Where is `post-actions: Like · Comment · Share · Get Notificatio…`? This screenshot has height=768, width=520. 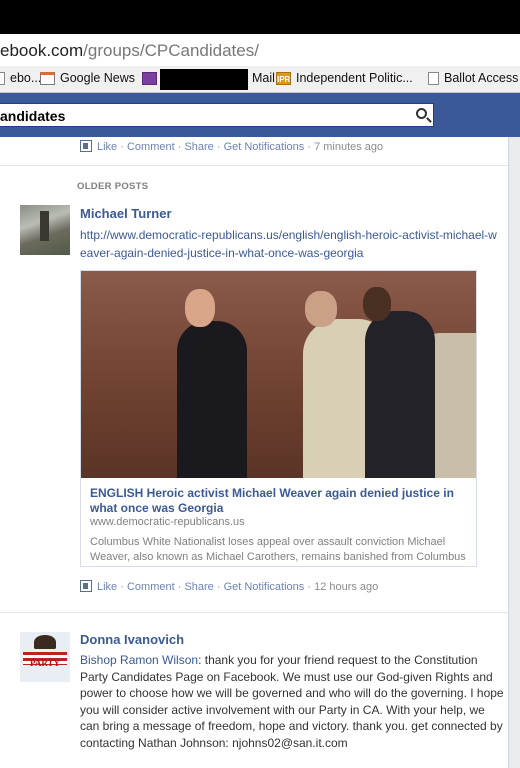
post-actions: Like · Comment · Share · Get Notificatio… is located at coordinates (229, 586).